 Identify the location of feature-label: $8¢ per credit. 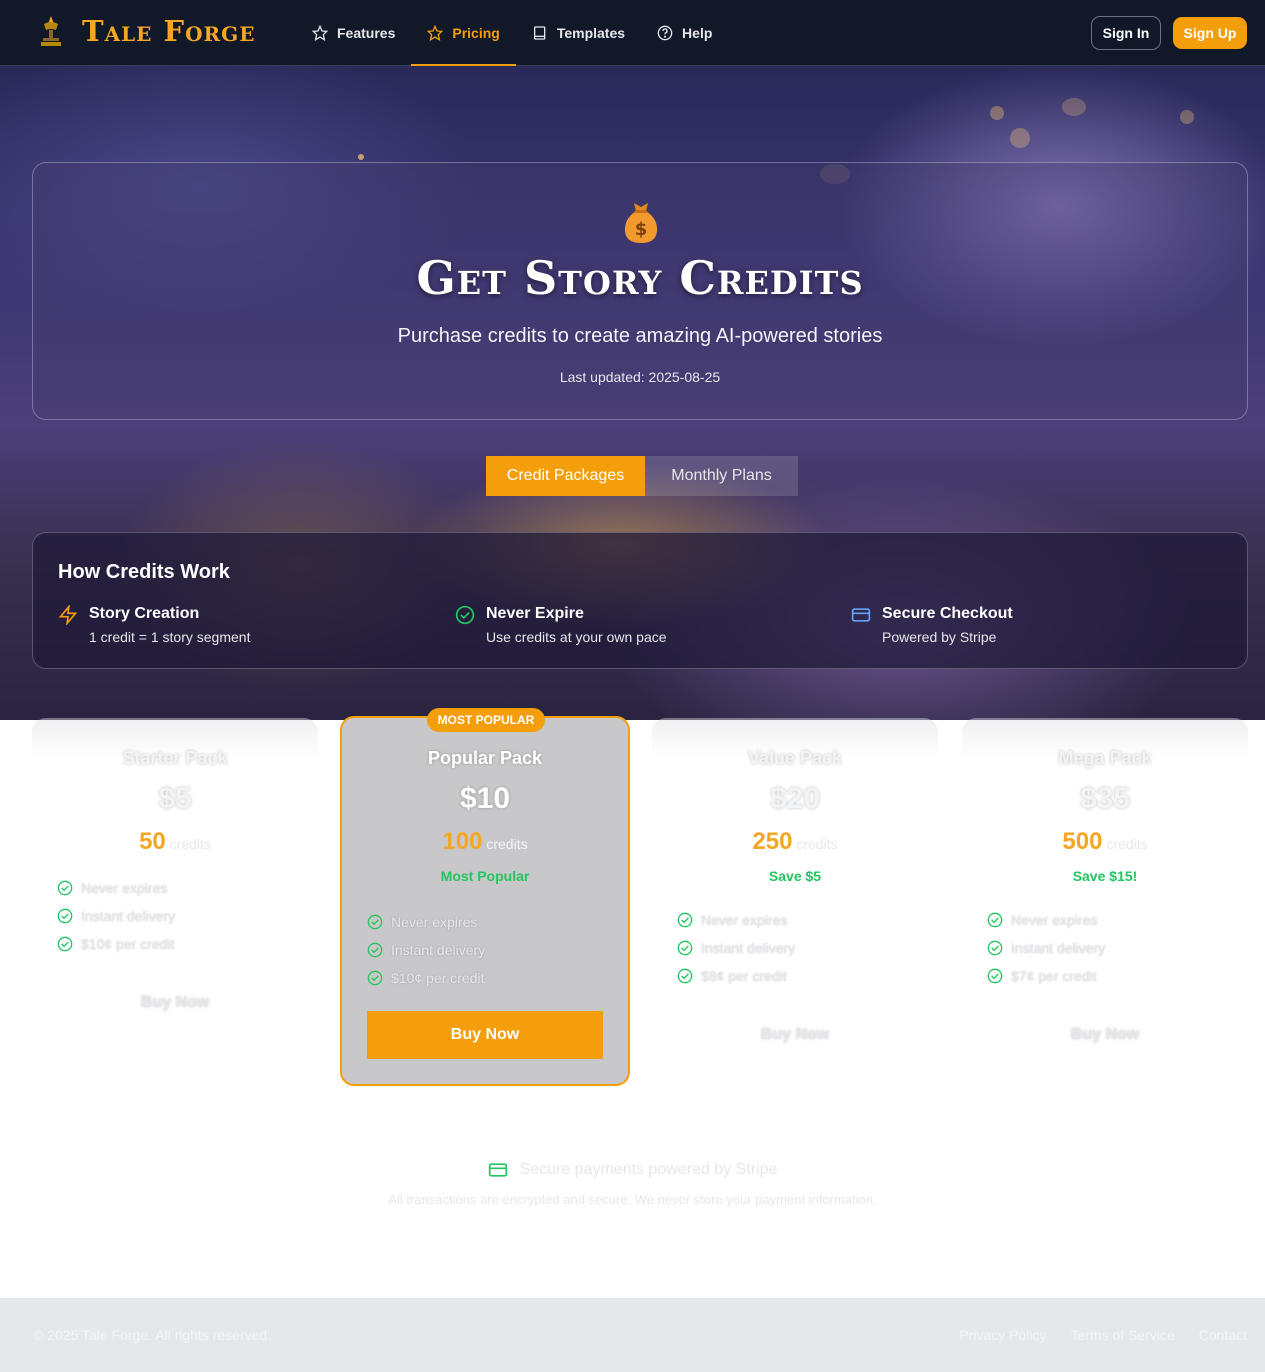
(744, 976).